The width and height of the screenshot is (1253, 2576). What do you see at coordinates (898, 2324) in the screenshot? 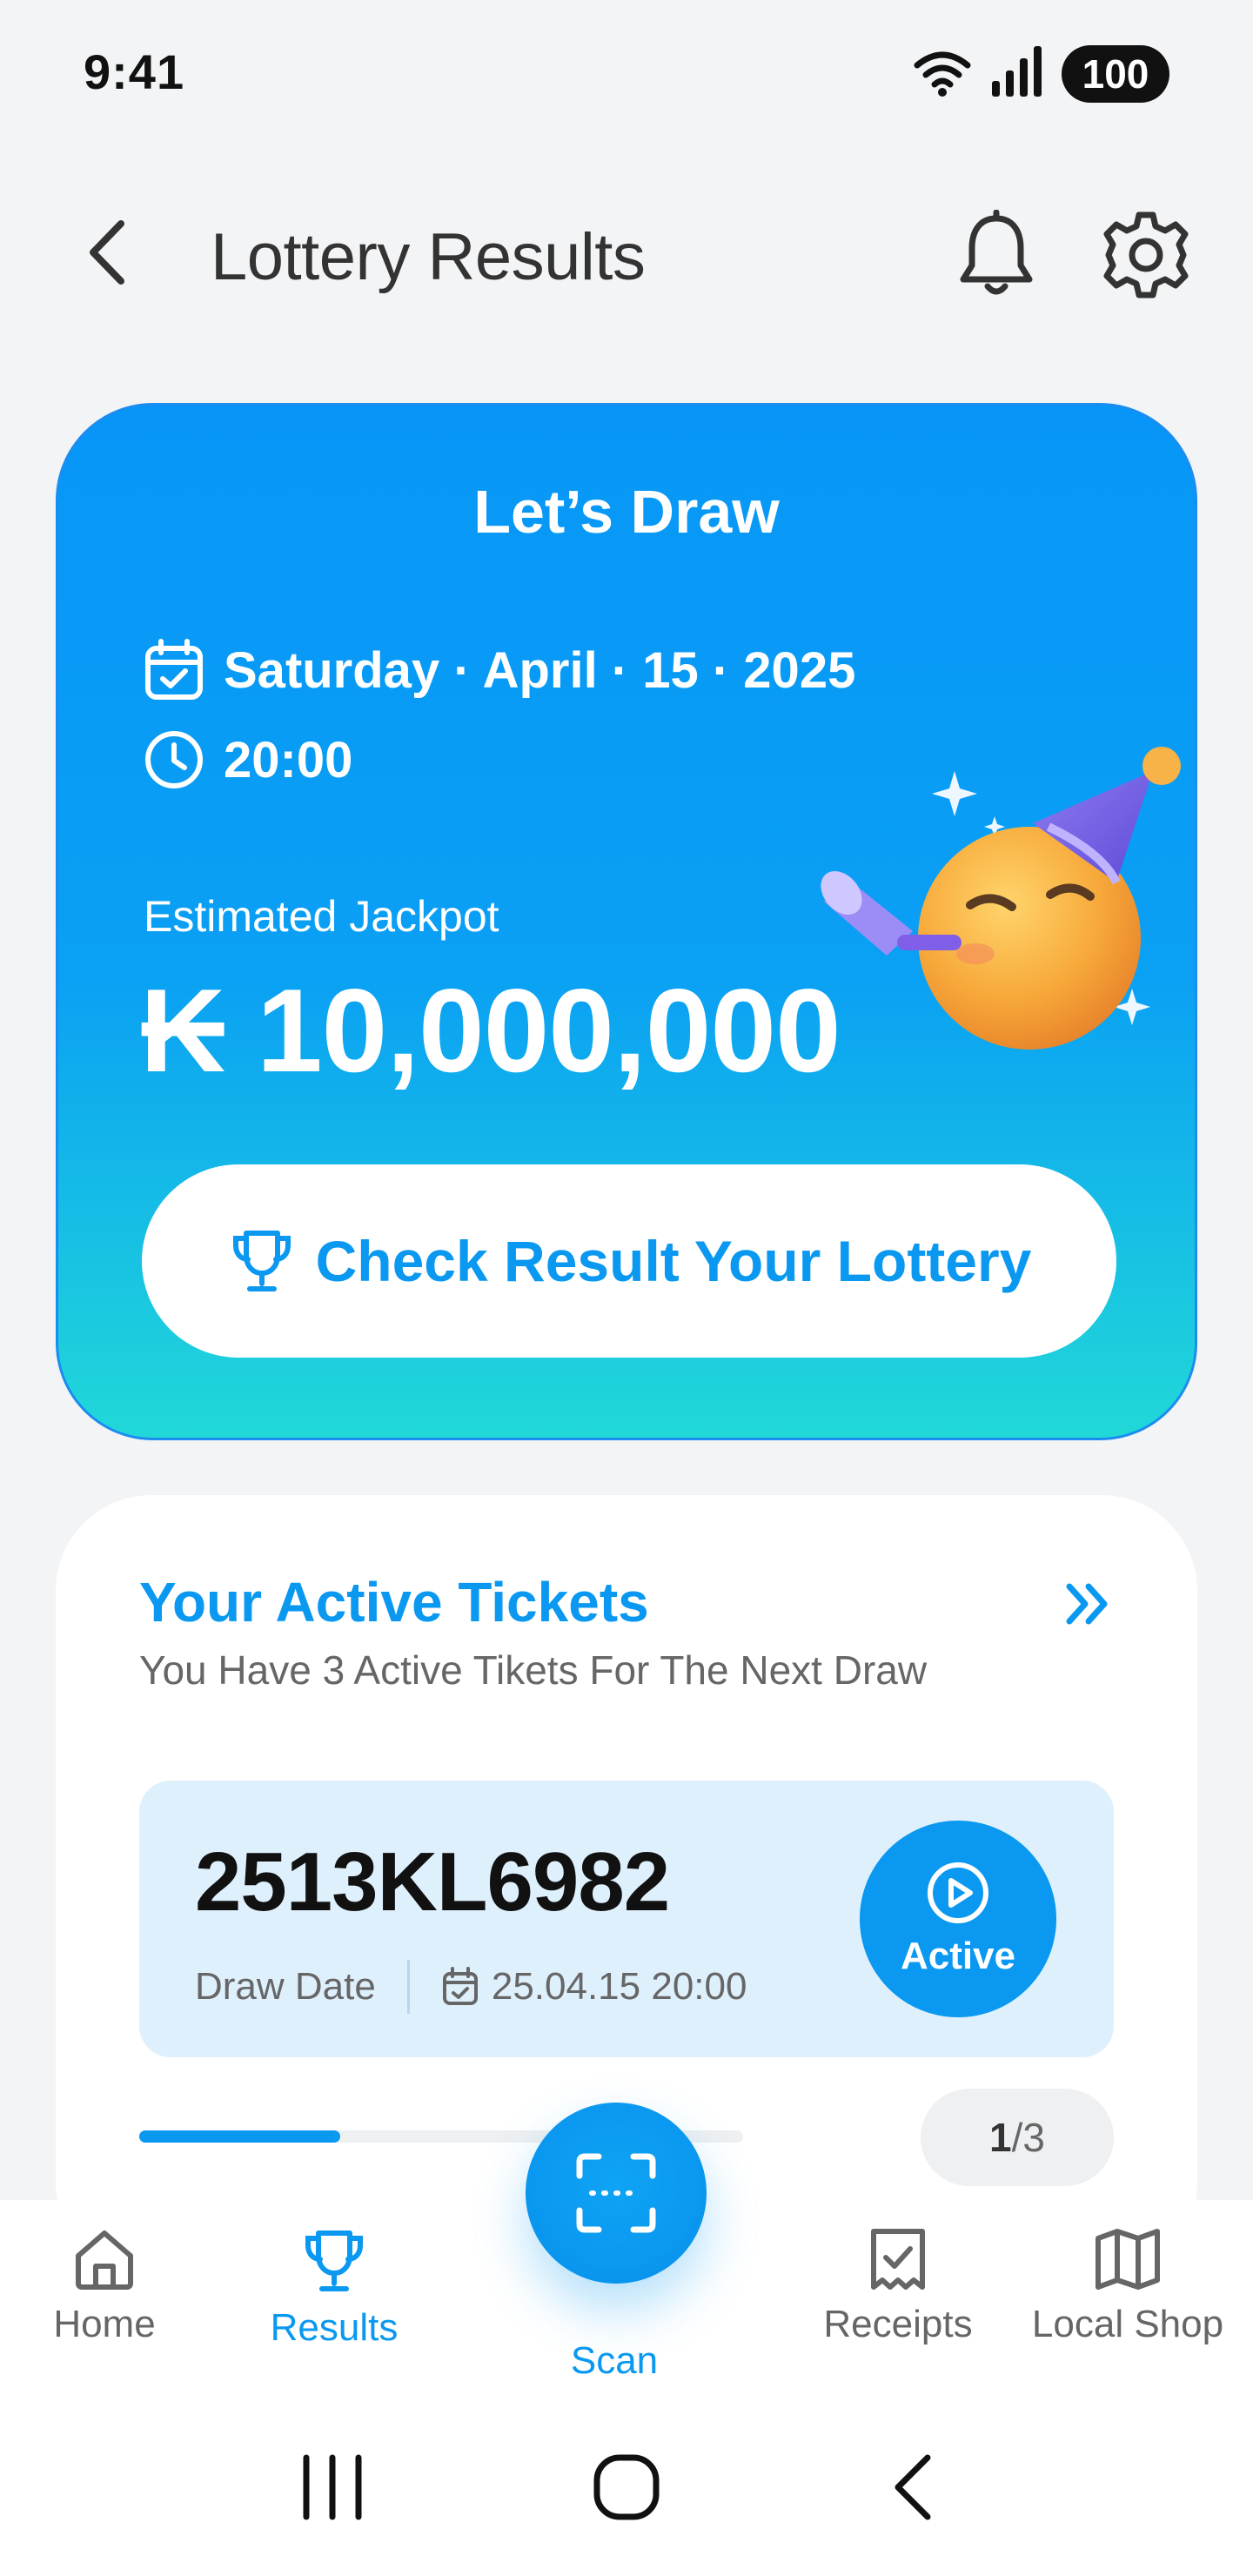
I see `nav-label-receipts: Receipts` at bounding box center [898, 2324].